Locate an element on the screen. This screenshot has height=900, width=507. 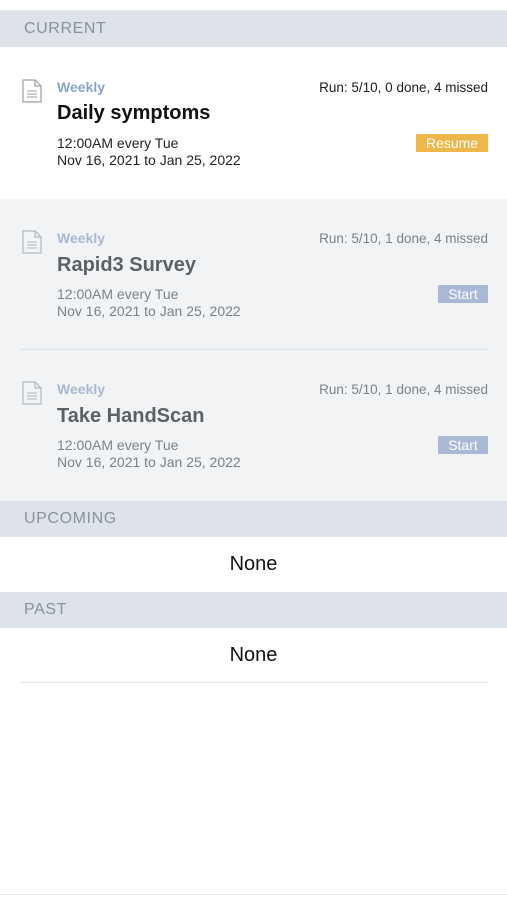
divider is located at coordinates (254, 682).